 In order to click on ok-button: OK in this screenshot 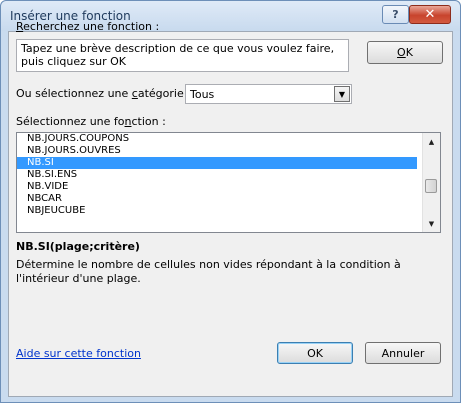, I will do `click(315, 353)`.